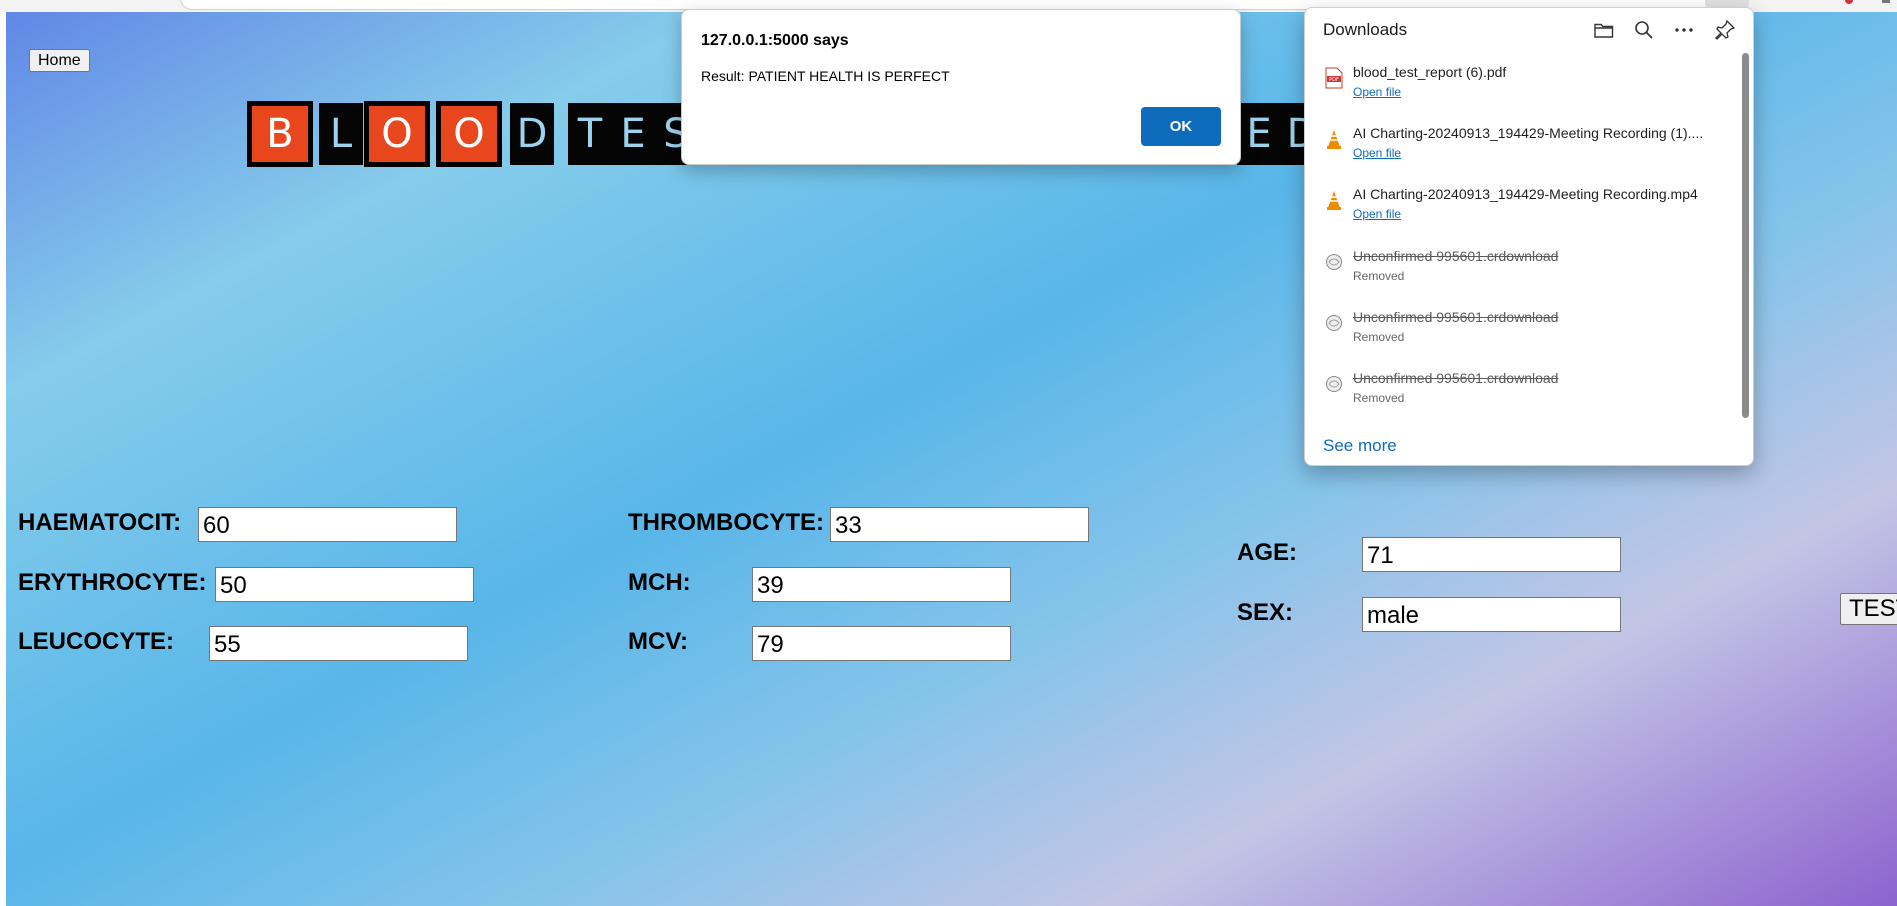 Image resolution: width=1897 pixels, height=906 pixels. What do you see at coordinates (1265, 612) in the screenshot?
I see `sex-label: SEX:` at bounding box center [1265, 612].